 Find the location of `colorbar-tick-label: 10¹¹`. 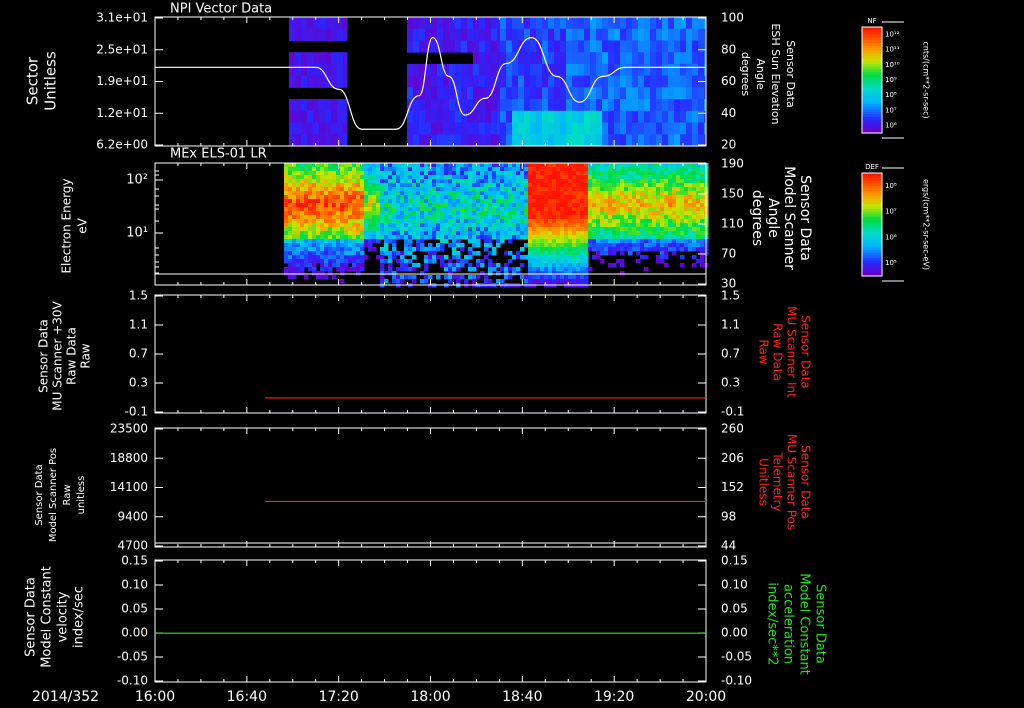

colorbar-tick-label: 10¹¹ is located at coordinates (892, 50).